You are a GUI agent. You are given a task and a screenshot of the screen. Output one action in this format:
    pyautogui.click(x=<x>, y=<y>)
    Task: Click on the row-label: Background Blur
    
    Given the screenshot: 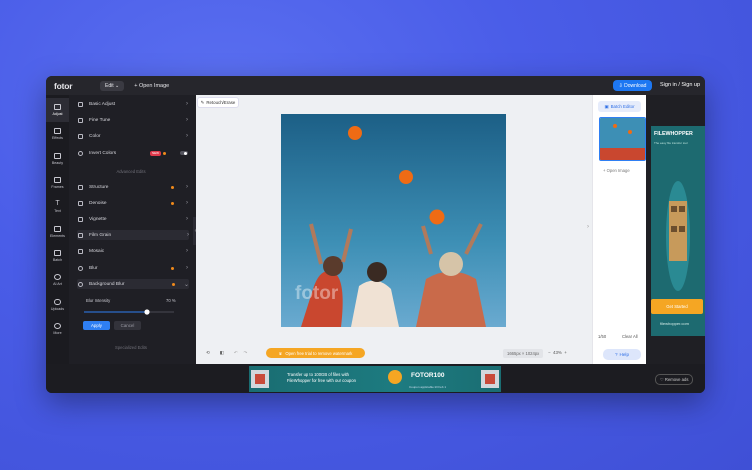 What is the action you would take?
    pyautogui.click(x=107, y=284)
    